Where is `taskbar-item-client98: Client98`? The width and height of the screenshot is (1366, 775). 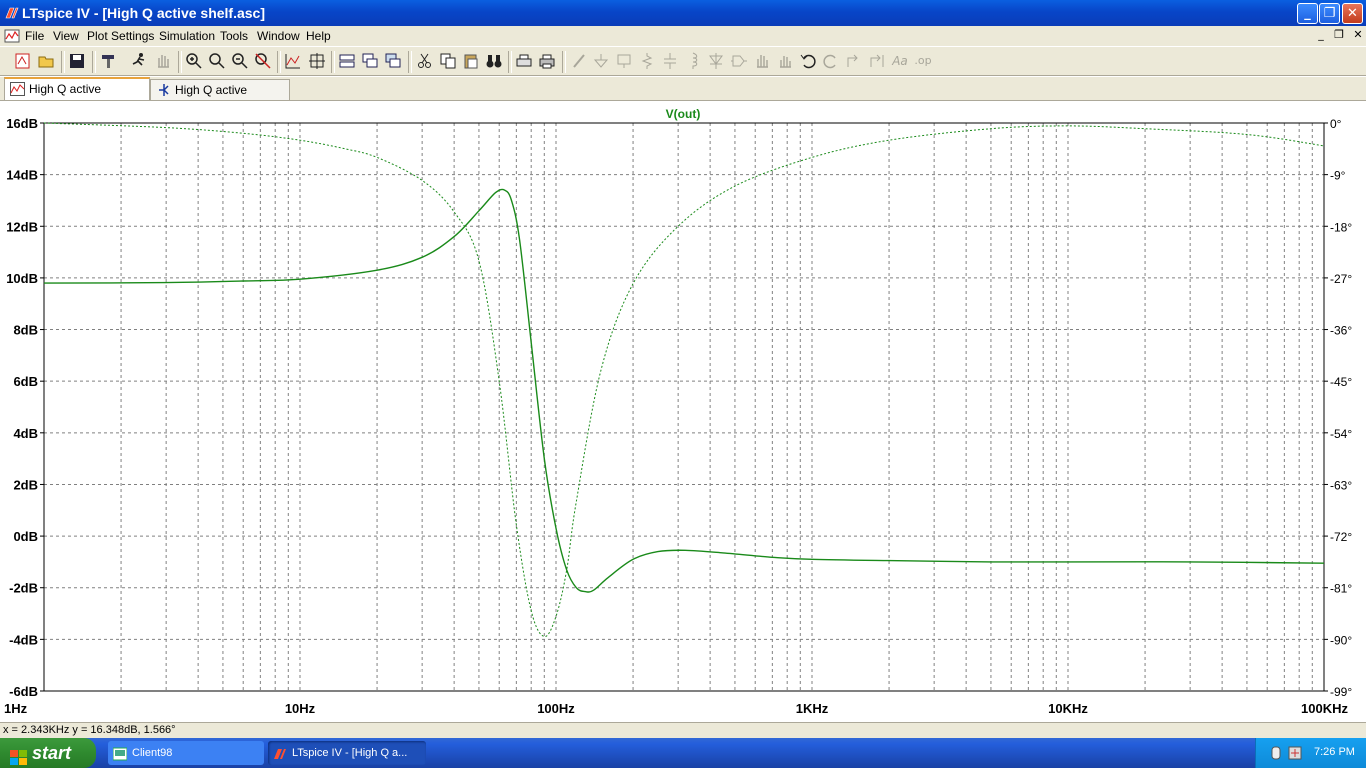 taskbar-item-client98: Client98 is located at coordinates (186, 753).